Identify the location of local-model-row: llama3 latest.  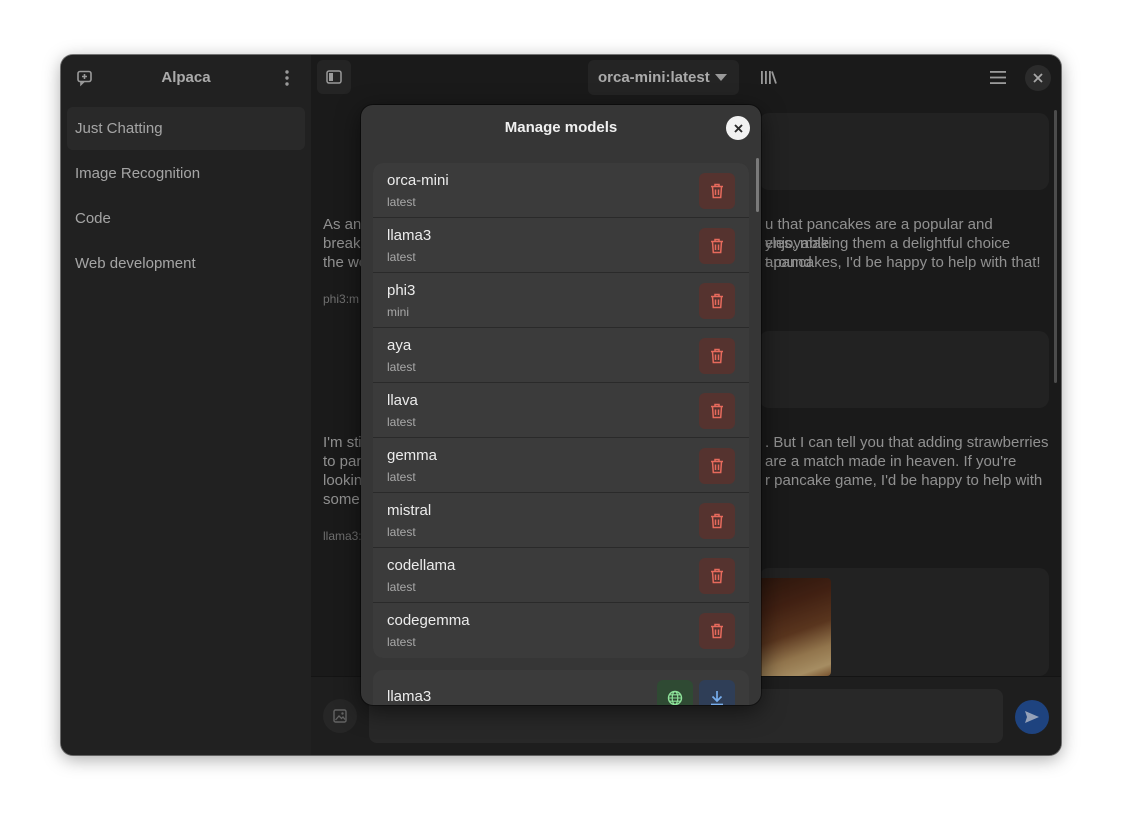
(561, 245).